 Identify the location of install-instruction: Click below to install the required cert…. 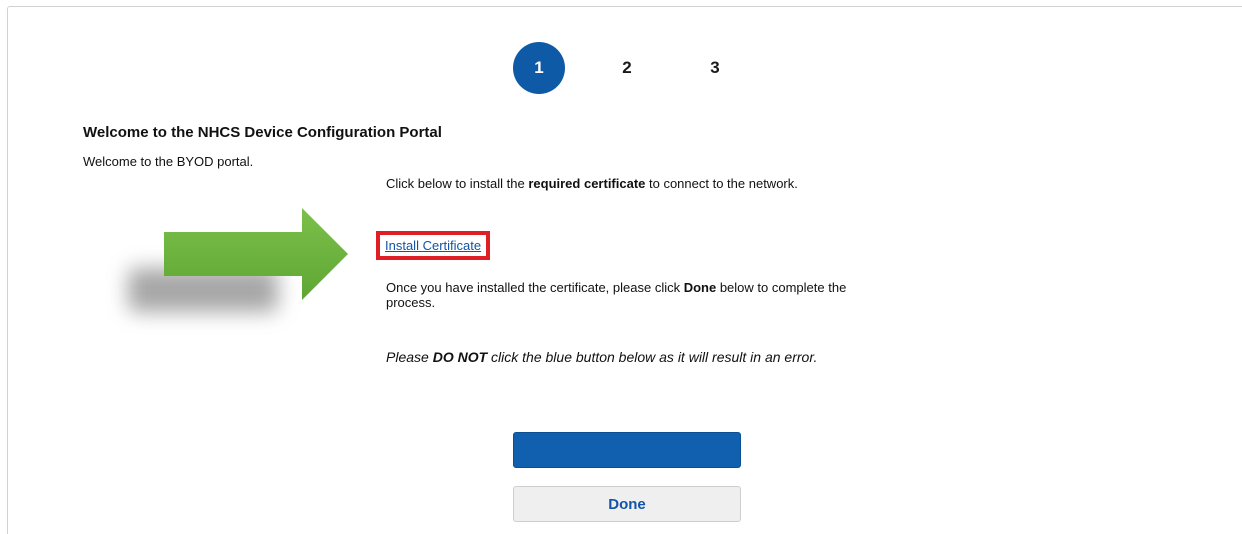
(592, 183).